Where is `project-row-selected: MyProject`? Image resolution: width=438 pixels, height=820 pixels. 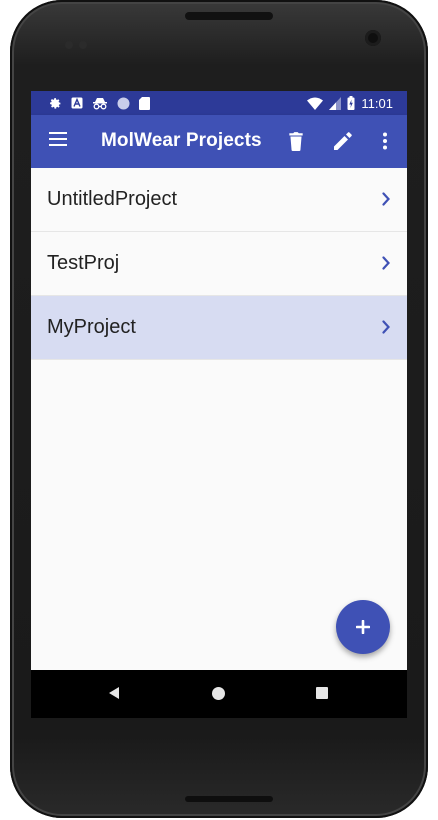
project-row-selected: MyProject is located at coordinates (219, 328).